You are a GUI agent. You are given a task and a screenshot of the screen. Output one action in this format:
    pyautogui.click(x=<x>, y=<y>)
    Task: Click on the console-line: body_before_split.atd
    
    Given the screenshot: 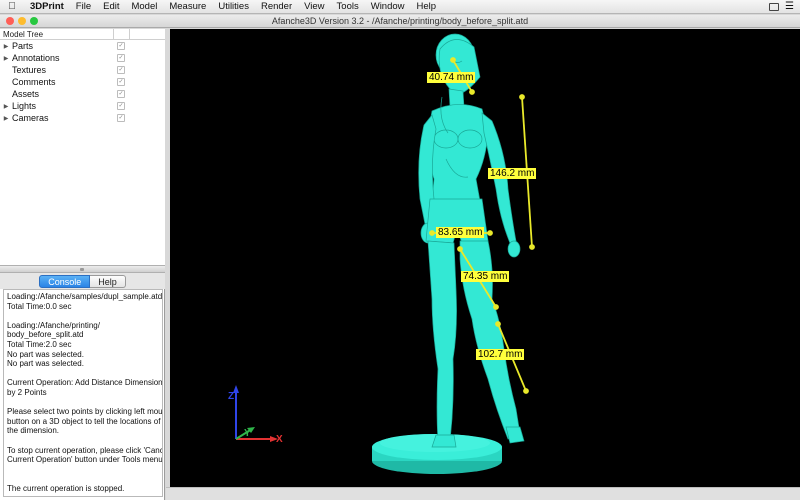 What is the action you would take?
    pyautogui.click(x=45, y=335)
    